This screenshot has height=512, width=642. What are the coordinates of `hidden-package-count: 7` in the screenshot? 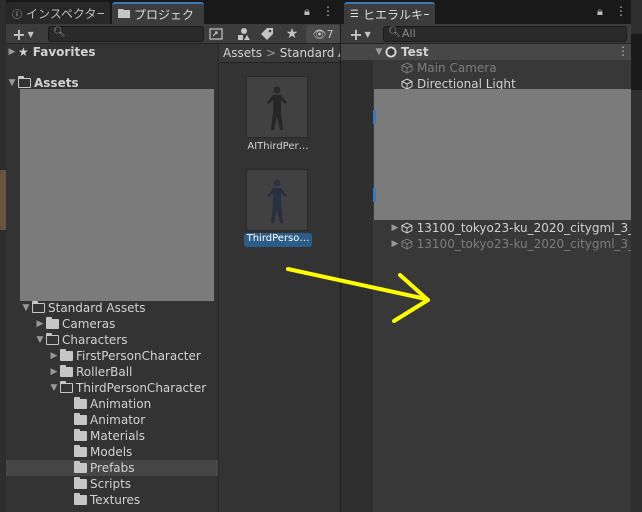 It's located at (330, 34).